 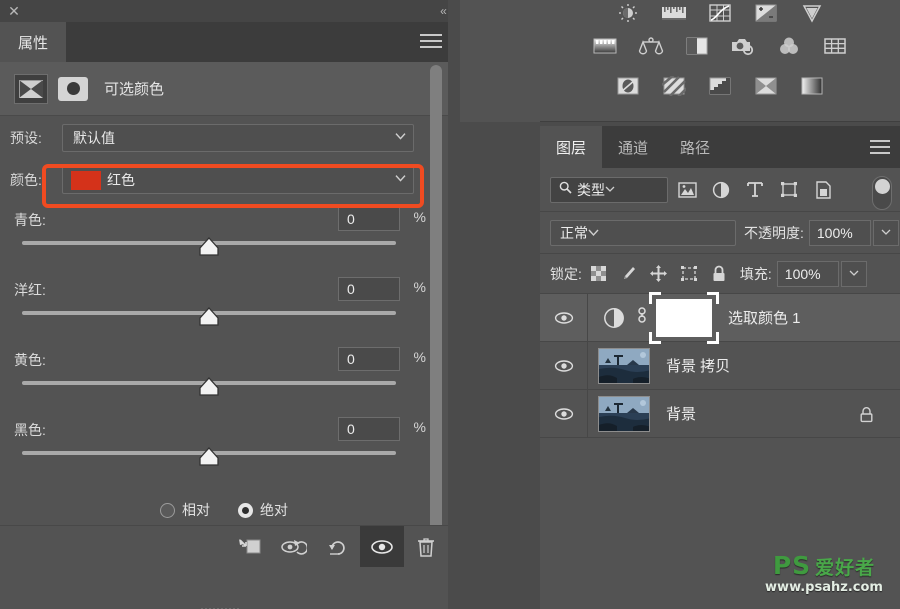 I want to click on blend-mode-dropdown: 正常, so click(x=643, y=232).